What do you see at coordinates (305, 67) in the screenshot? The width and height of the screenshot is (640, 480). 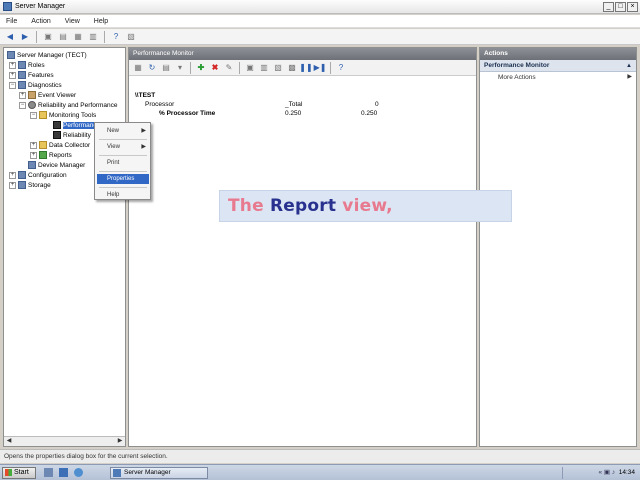 I see `freeze-display-icon: ❚❚` at bounding box center [305, 67].